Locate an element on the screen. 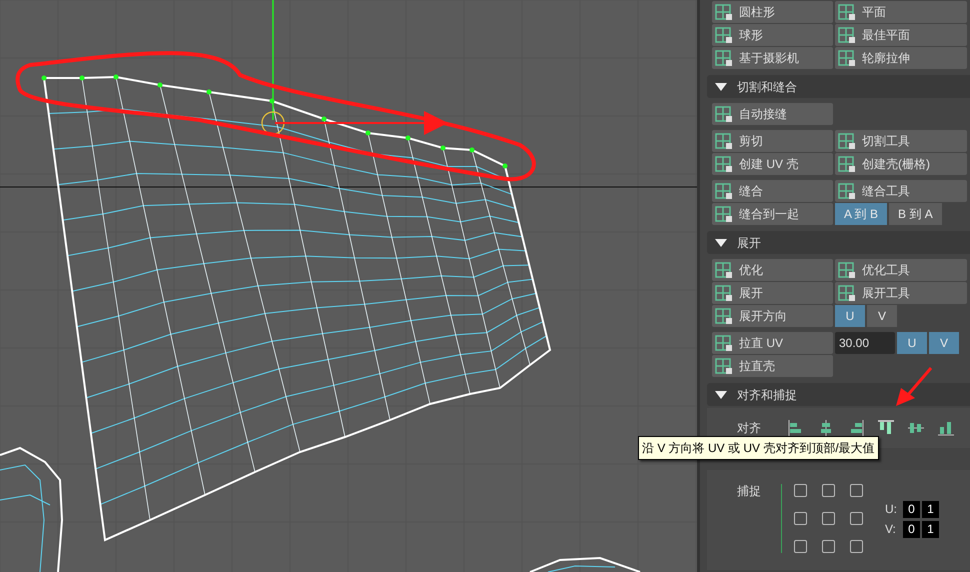 The width and height of the screenshot is (970, 572). annotation-arrow is located at coordinates (913, 387).